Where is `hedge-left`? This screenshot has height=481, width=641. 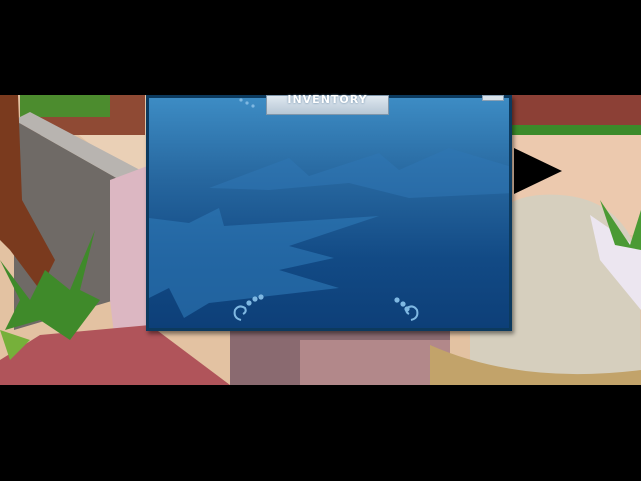 hedge-left is located at coordinates (65, 106).